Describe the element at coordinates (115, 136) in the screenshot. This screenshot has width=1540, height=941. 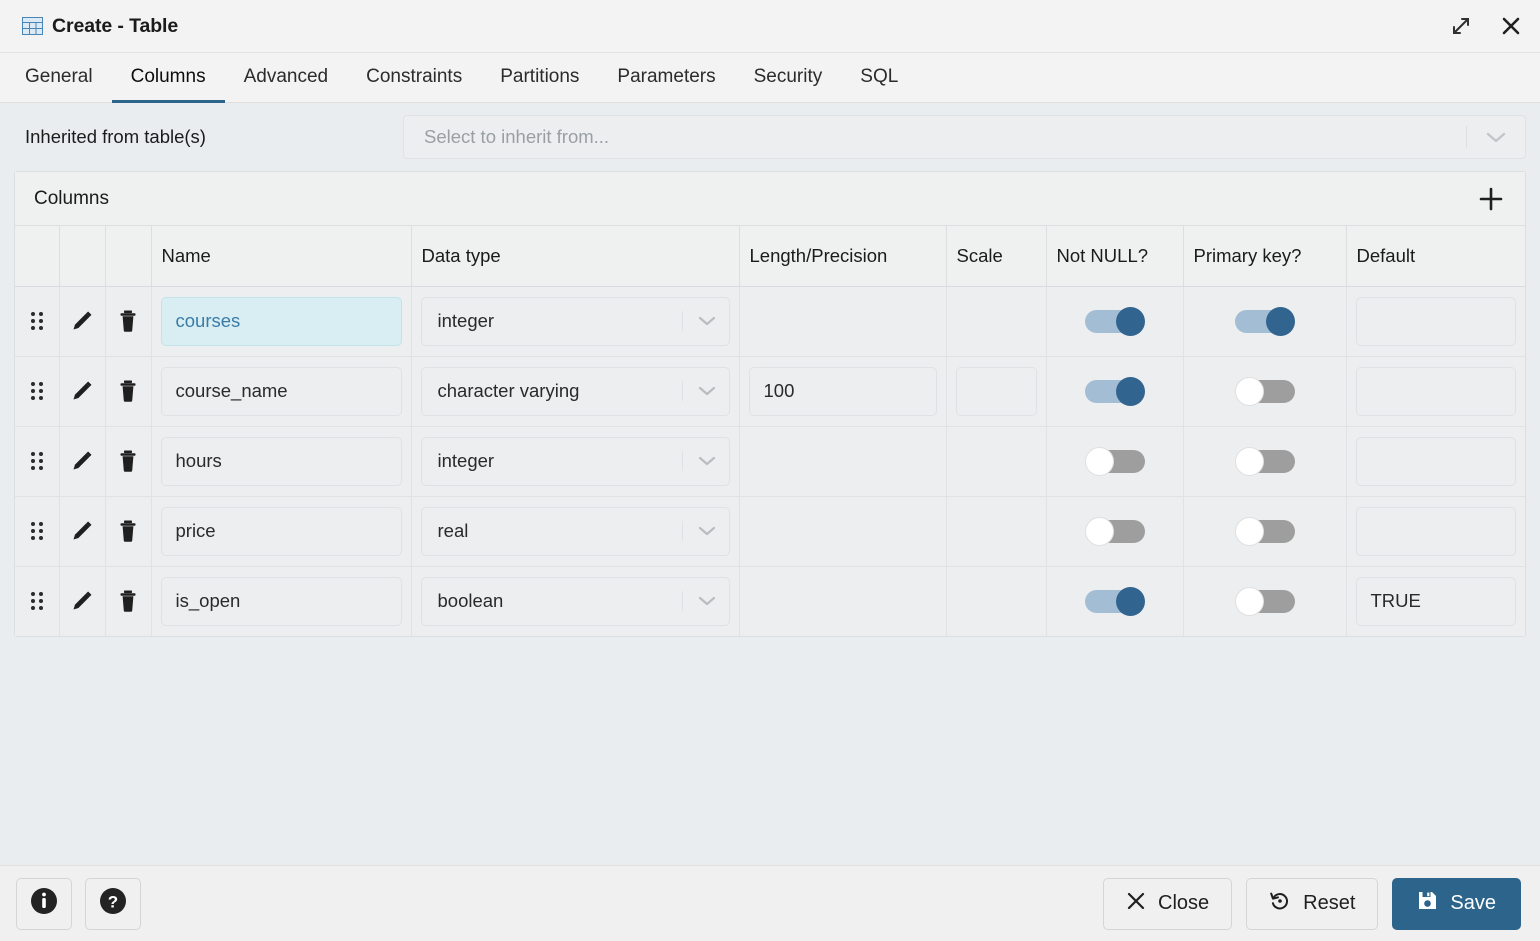
I see `inherited-from-label: Inherited from table(s)` at that location.